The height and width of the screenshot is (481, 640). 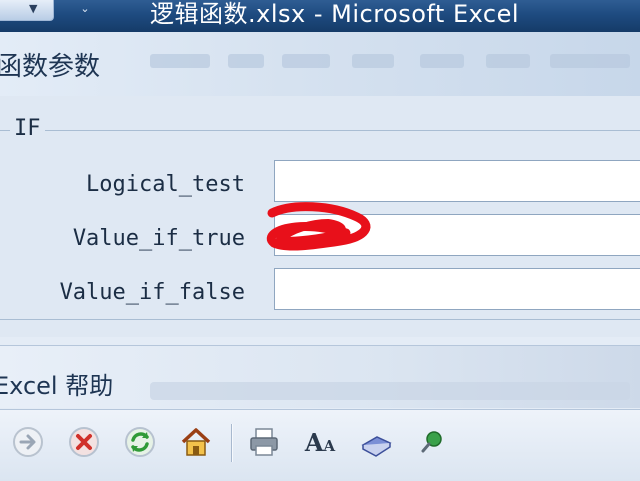 I want to click on arg-label-value-if-true: Value_if_true, so click(x=158, y=238).